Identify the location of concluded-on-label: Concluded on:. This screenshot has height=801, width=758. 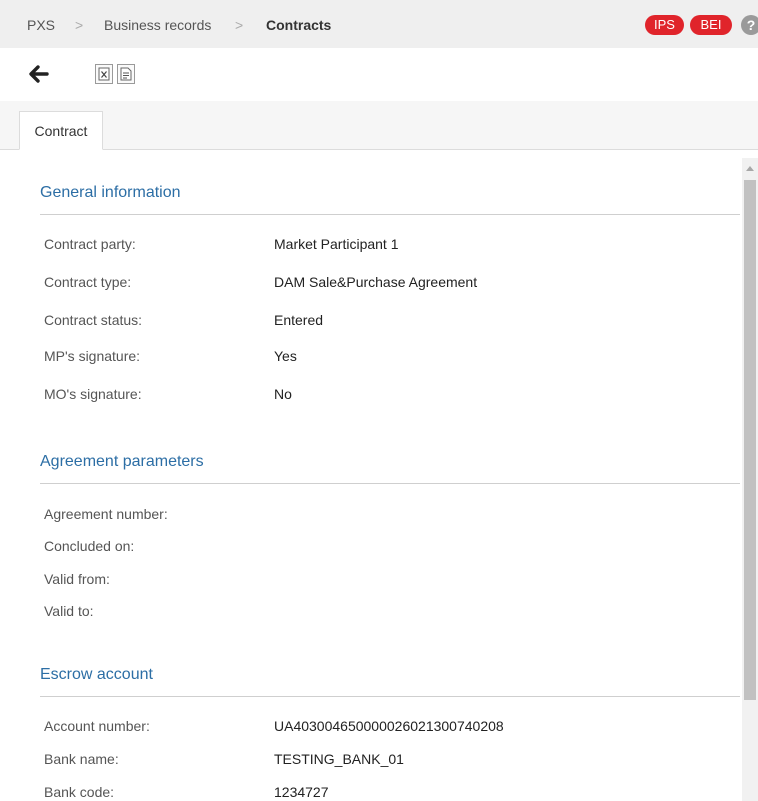
(89, 546).